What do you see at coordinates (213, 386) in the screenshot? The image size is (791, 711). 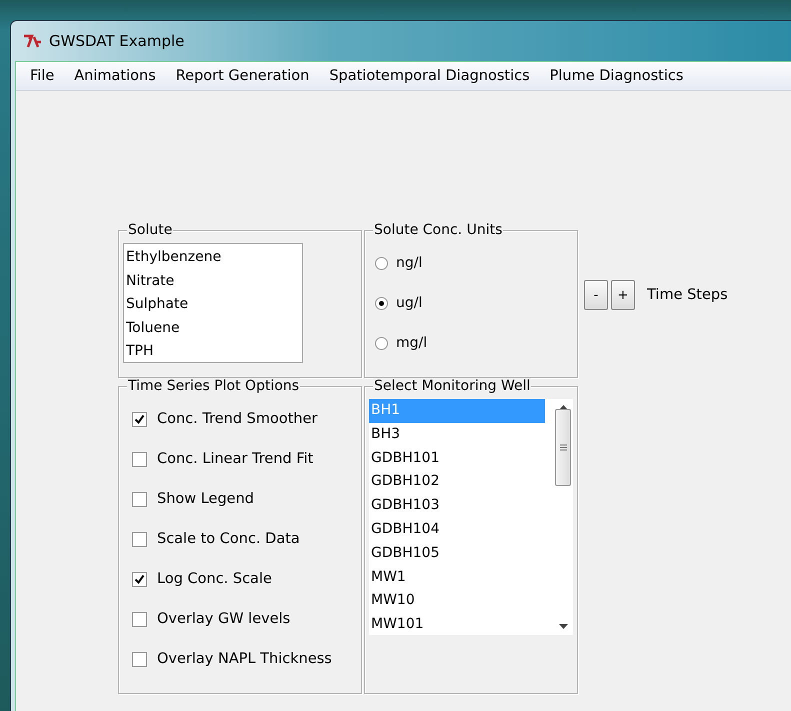 I see `frame-title: Time Series Plot Options` at bounding box center [213, 386].